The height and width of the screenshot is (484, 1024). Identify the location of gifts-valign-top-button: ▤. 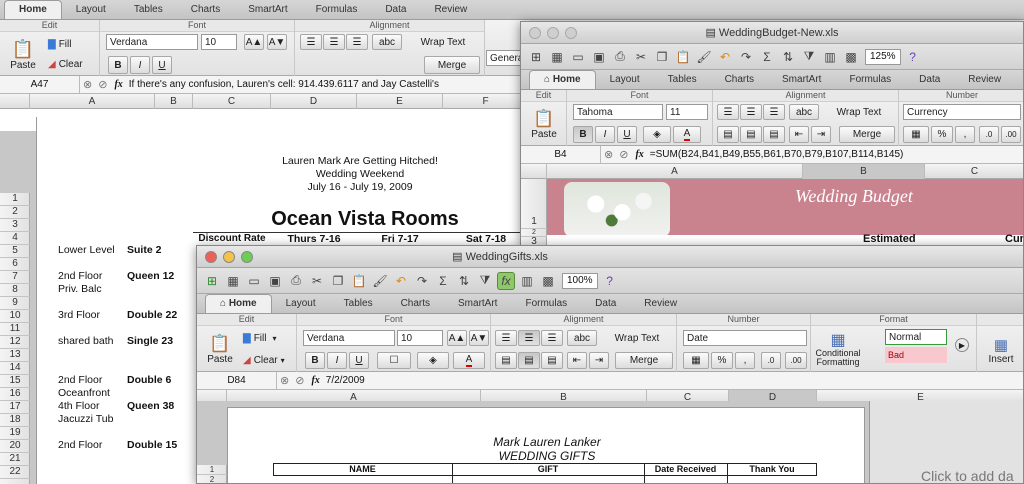
(506, 360).